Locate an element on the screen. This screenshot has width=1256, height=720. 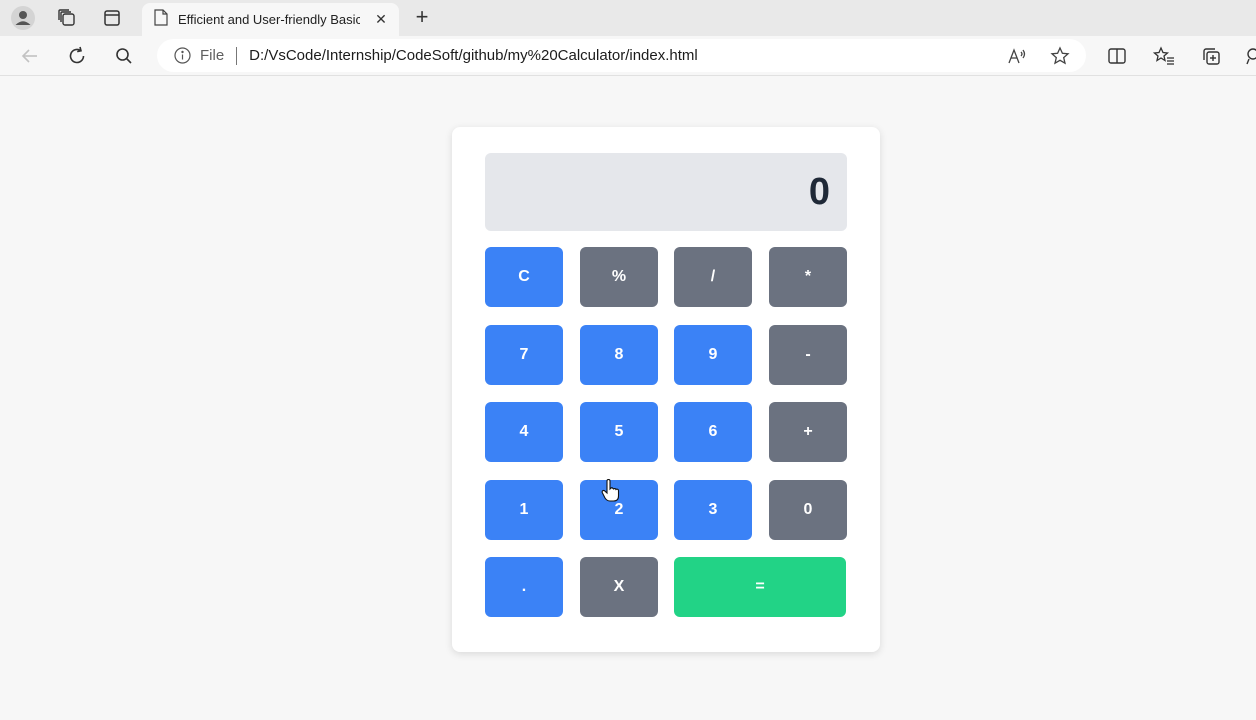
digit-9-button: 9 is located at coordinates (713, 355).